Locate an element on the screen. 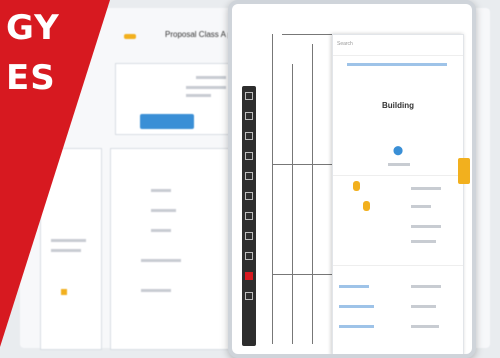 This screenshot has width=500, height=358. schematic-drawing is located at coordinates (302, 179).